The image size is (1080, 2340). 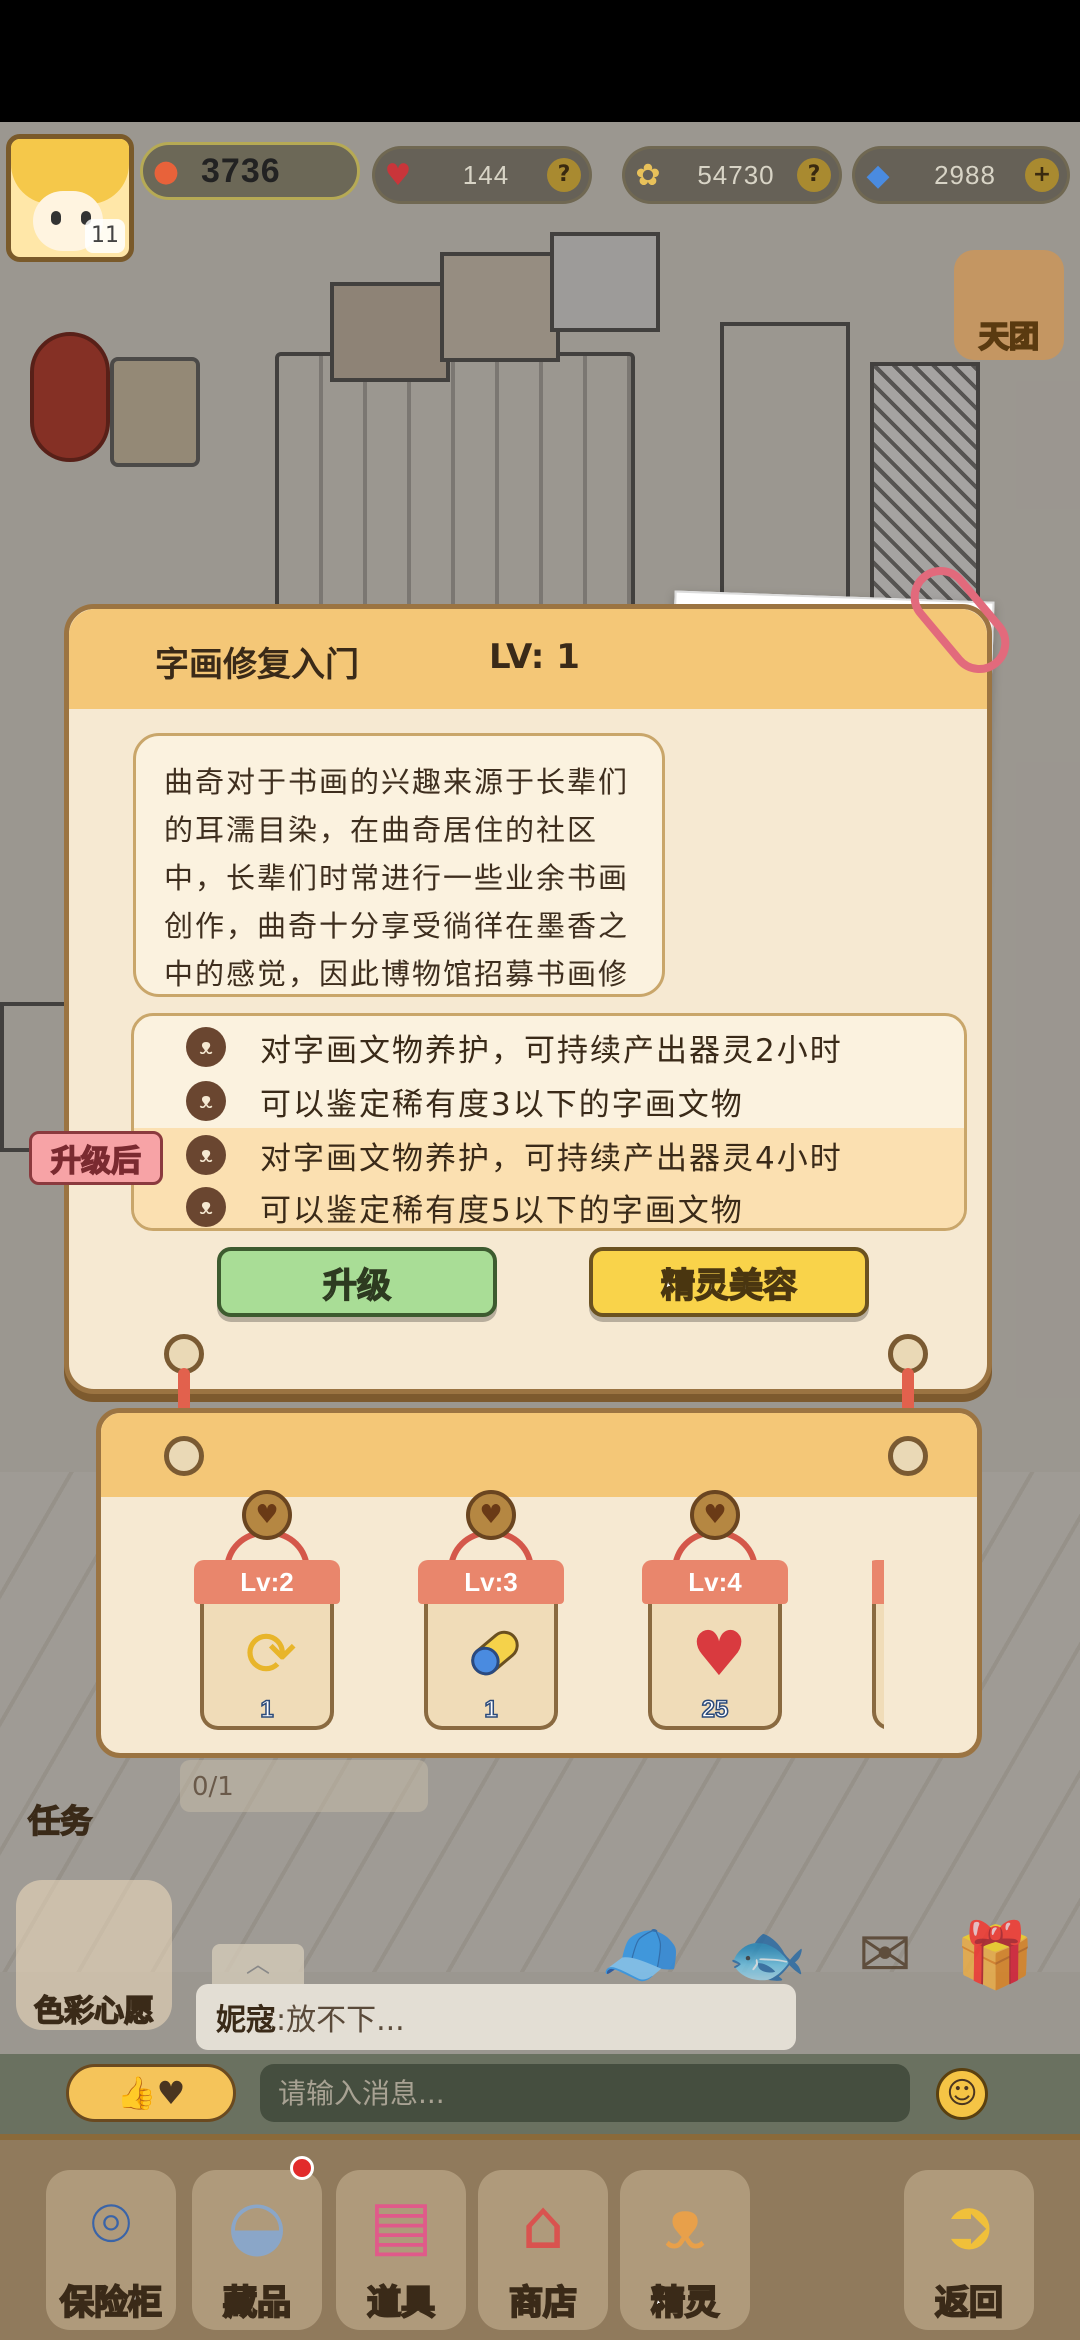 I want to click on current-effect-row: ᴥ 可以鉴定稀有度3以下的字画文物, so click(x=549, y=1101).